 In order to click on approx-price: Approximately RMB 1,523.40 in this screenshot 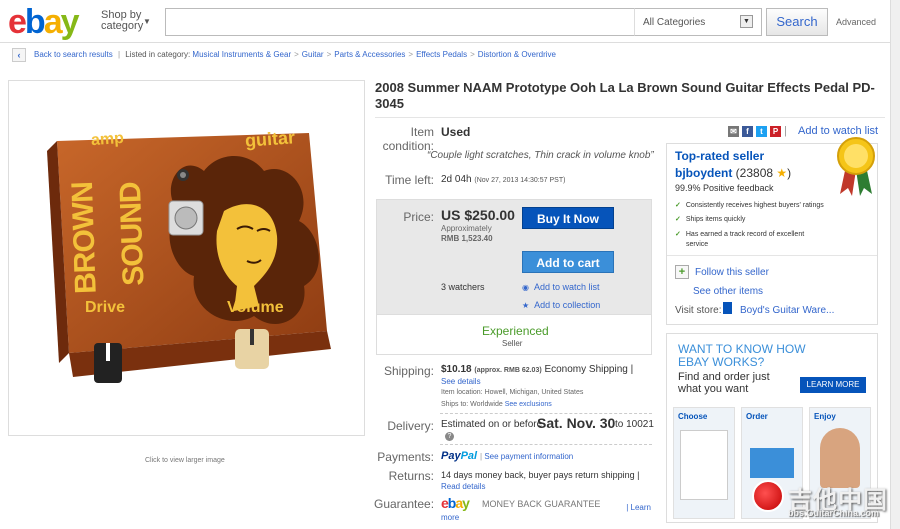, I will do `click(467, 234)`.